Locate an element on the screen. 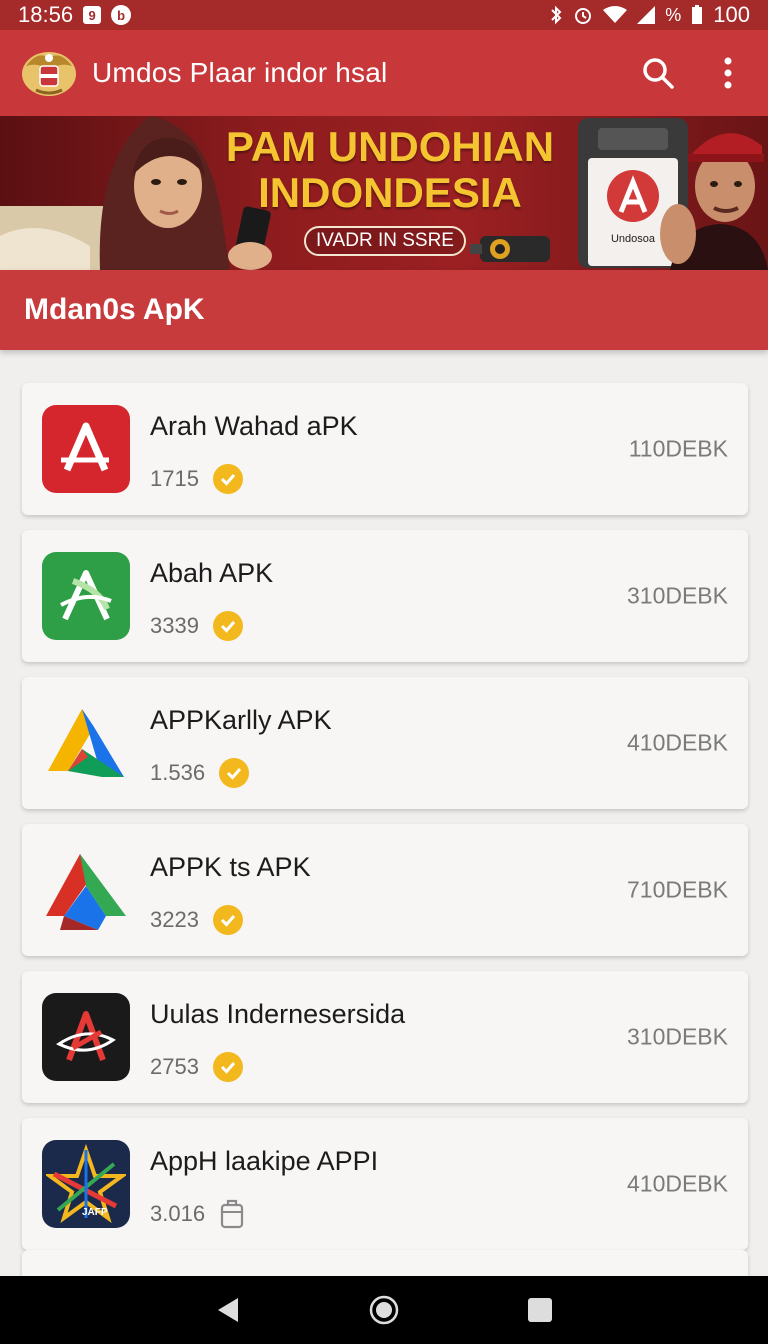  bluetooth-icon is located at coordinates (556, 15).